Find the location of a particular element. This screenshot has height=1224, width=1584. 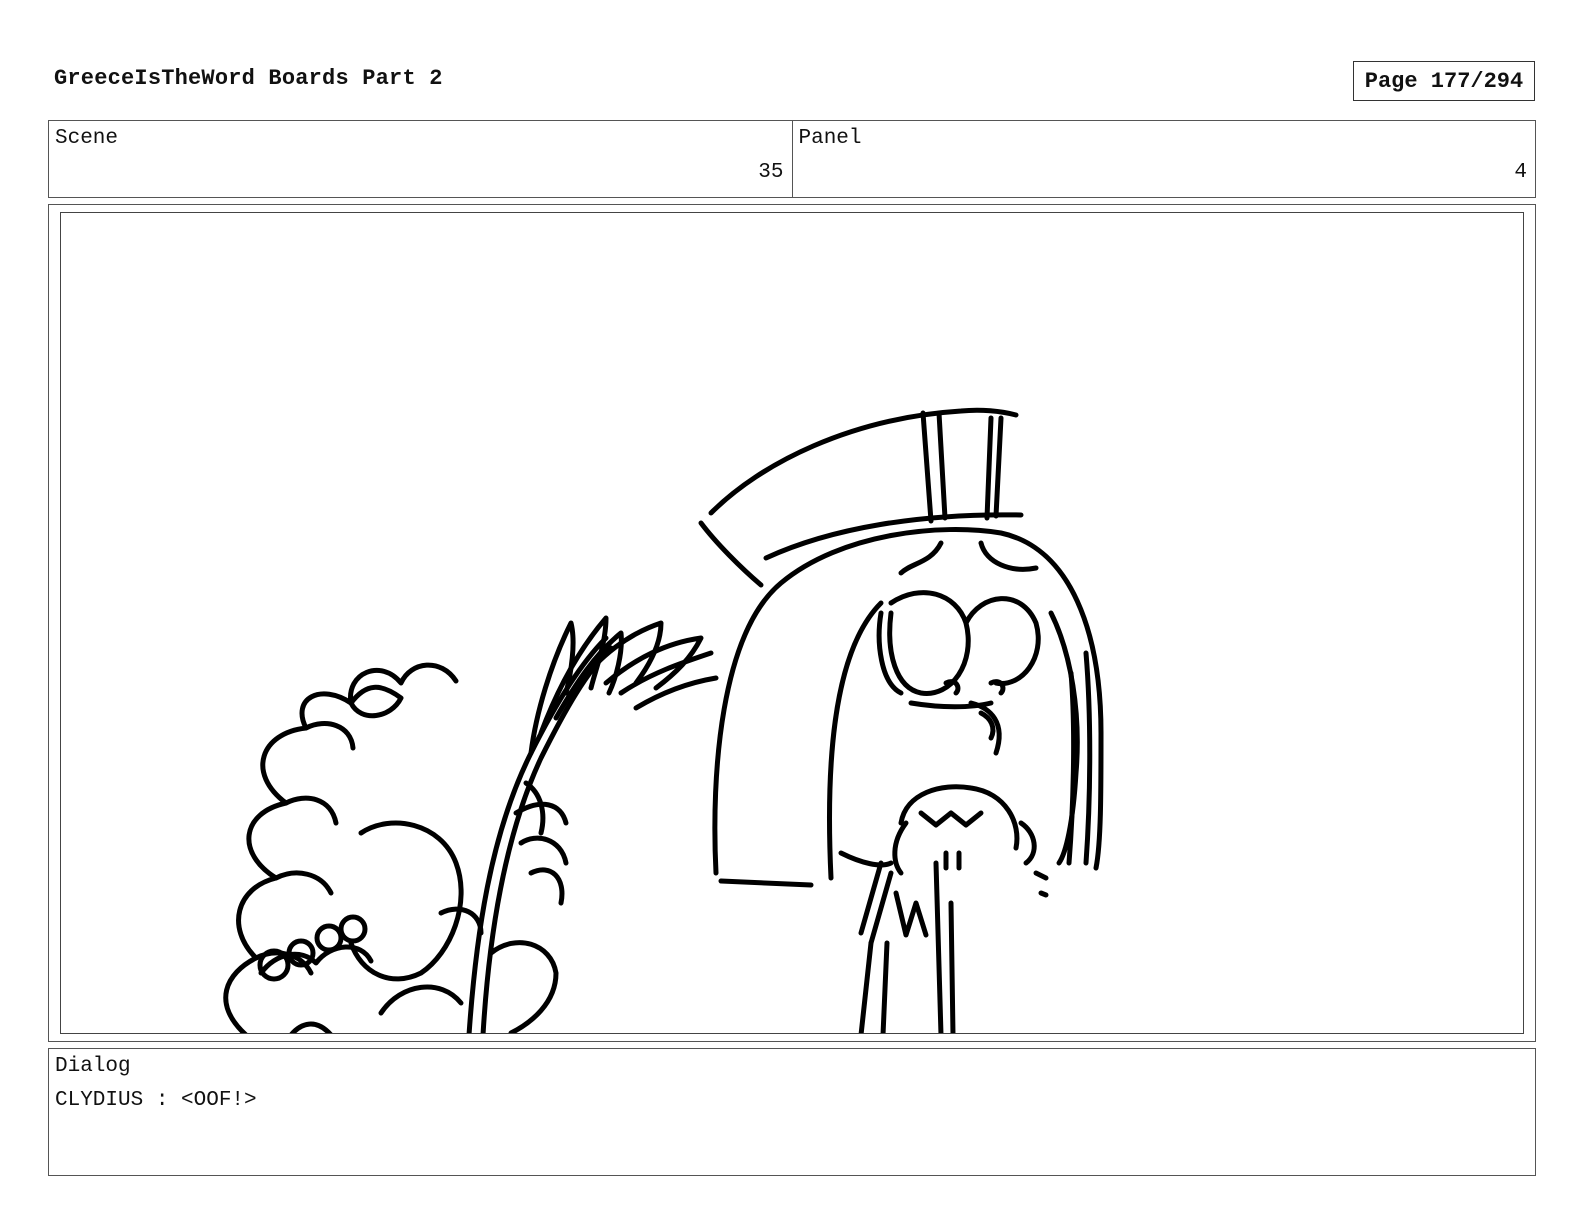

dialog-box: Dialog CLYDIUS : <OOF!> is located at coordinates (792, 1112).